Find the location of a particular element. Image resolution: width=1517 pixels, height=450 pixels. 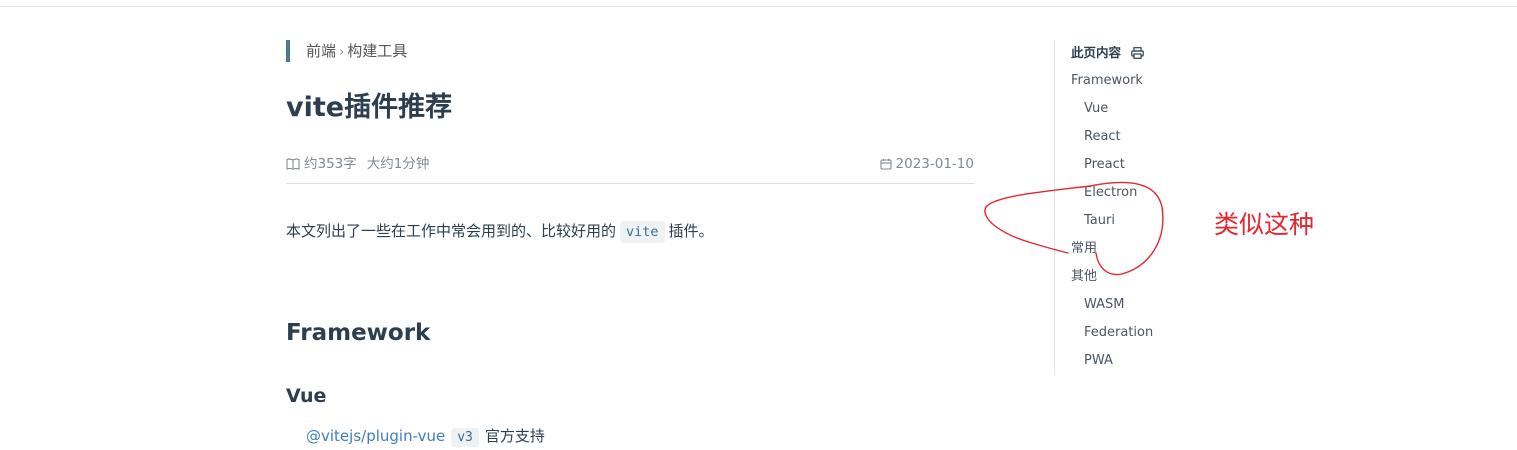

toc-item-common: 常用 is located at coordinates (1084, 249).